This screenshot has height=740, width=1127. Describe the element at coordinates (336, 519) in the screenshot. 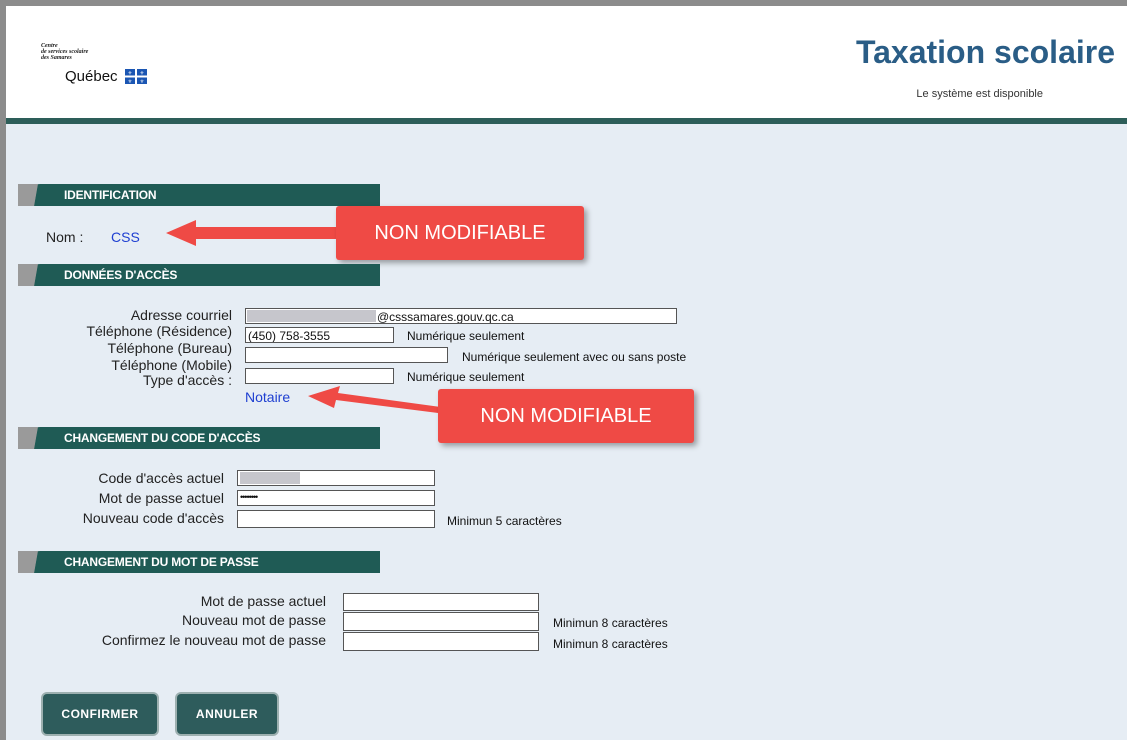

I see `new-code-input` at that location.